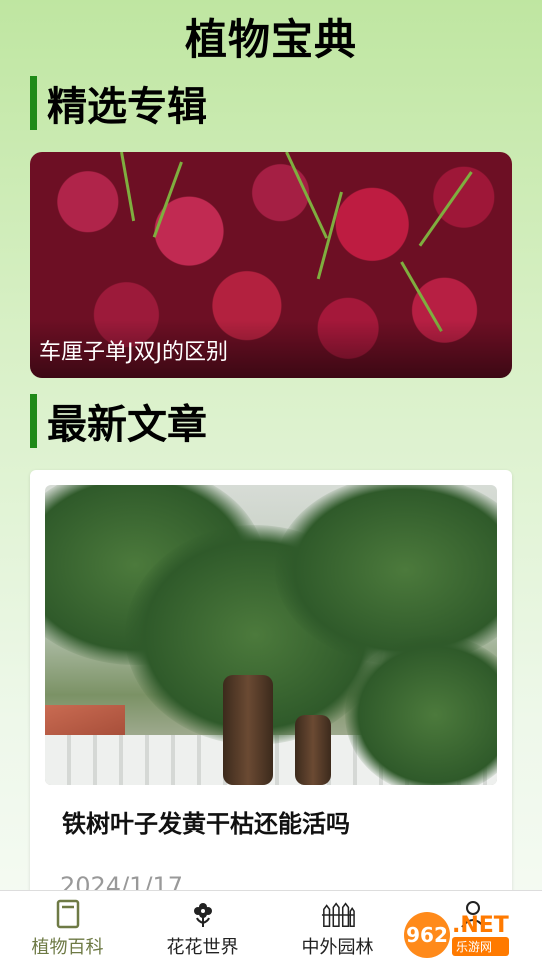  What do you see at coordinates (206, 824) in the screenshot?
I see `article-title: 铁树叶子发黄干枯还能活吗` at bounding box center [206, 824].